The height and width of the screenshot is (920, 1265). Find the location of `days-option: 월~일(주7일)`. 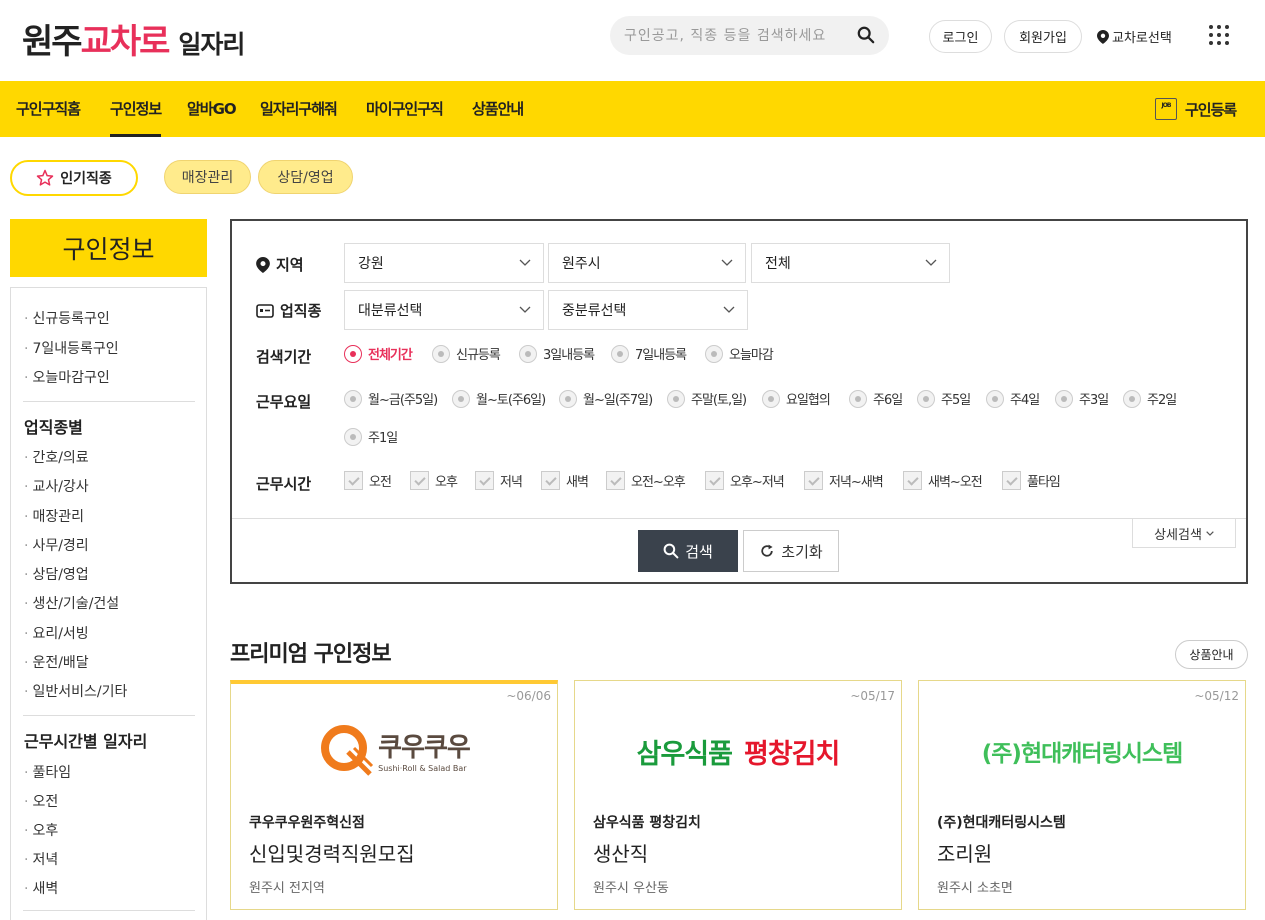

days-option: 월~일(주7일) is located at coordinates (606, 398).